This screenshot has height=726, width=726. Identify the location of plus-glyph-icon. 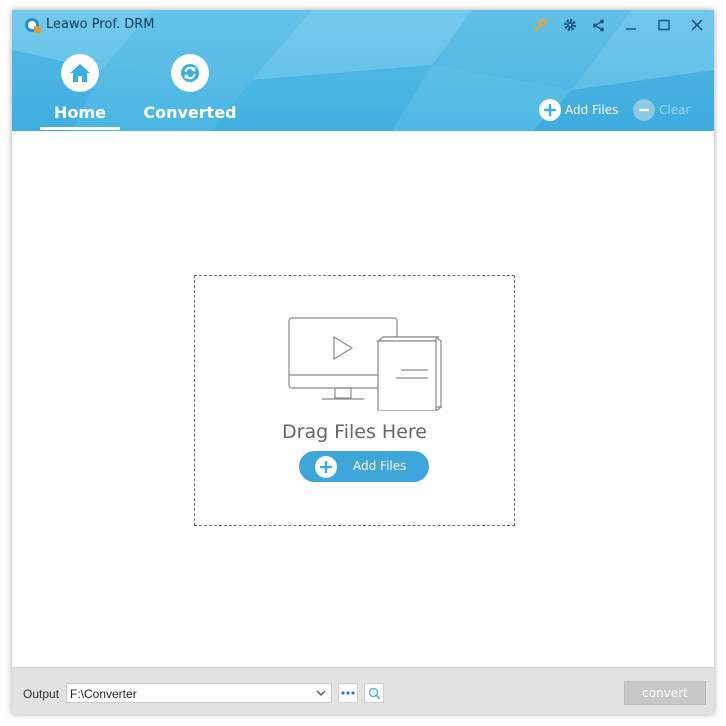
(550, 110).